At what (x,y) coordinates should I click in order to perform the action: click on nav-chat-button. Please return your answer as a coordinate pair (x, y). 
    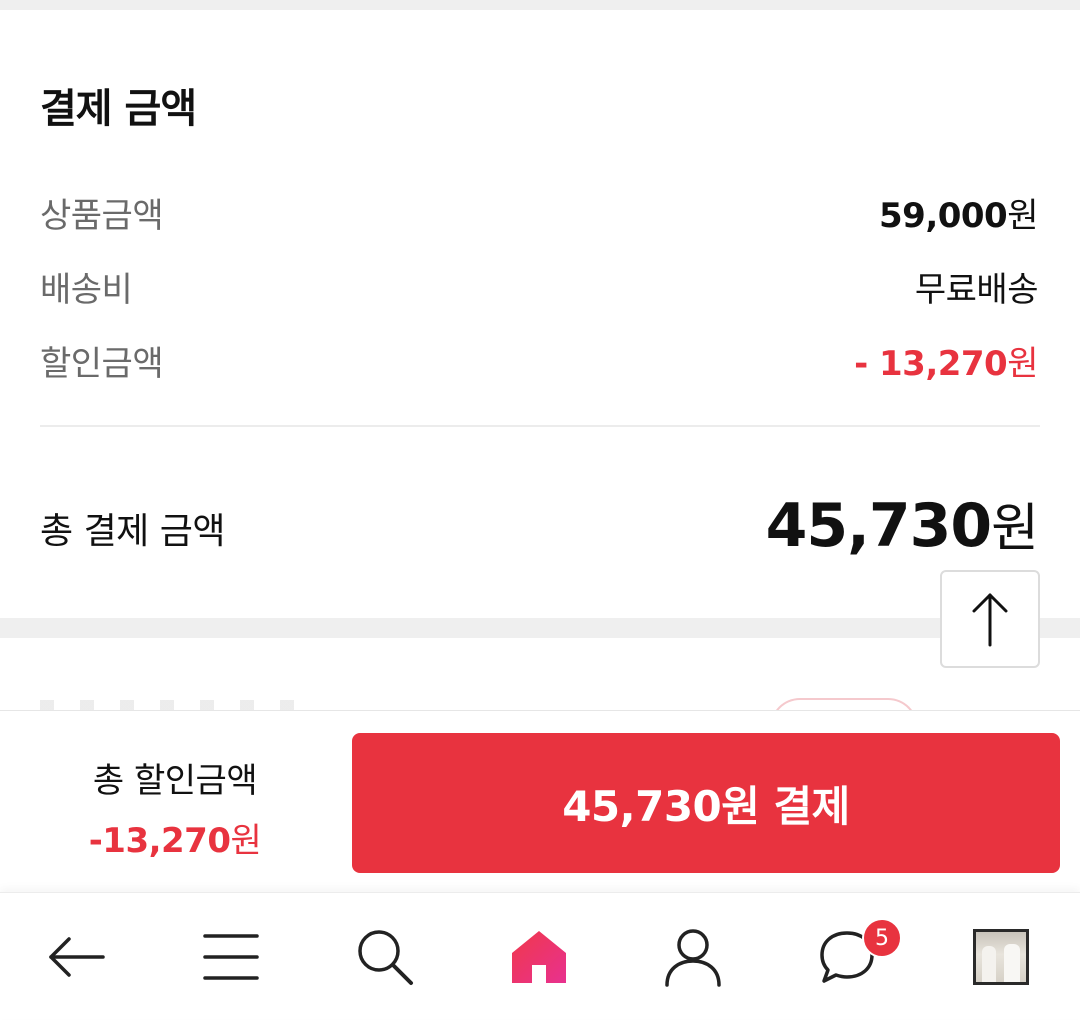
    Looking at the image, I should click on (847, 956).